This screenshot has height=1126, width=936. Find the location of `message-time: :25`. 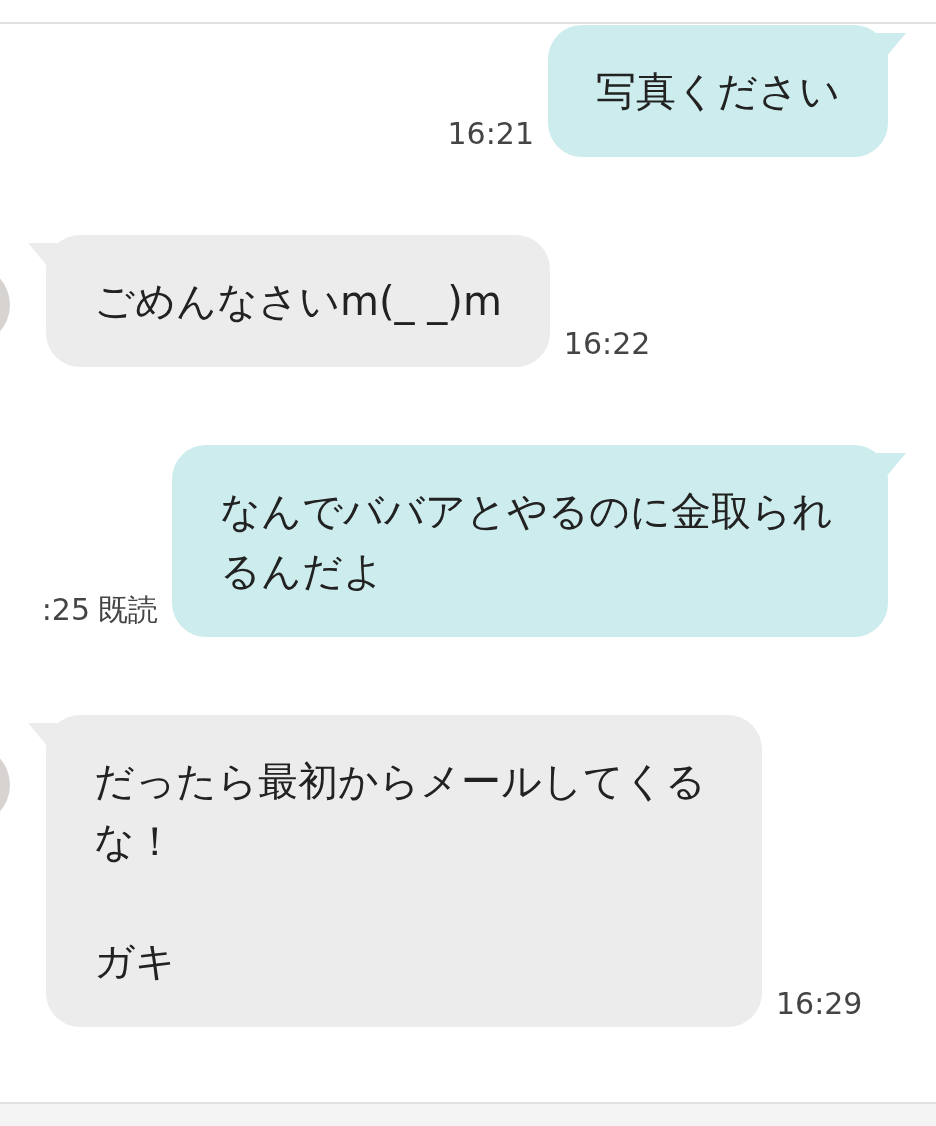

message-time: :25 is located at coordinates (65, 609).